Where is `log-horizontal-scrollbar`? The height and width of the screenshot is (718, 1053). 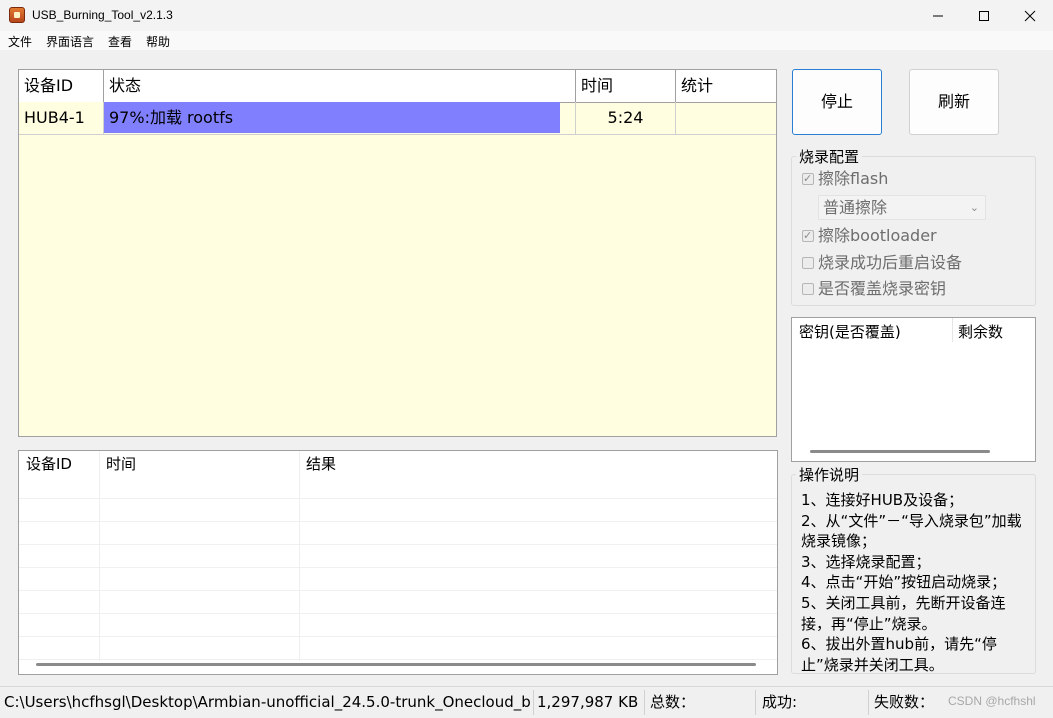
log-horizontal-scrollbar is located at coordinates (396, 664).